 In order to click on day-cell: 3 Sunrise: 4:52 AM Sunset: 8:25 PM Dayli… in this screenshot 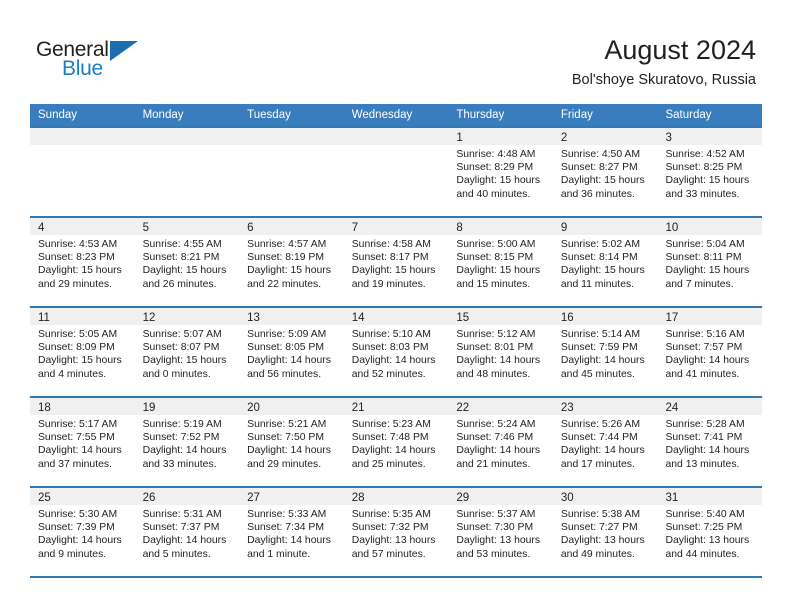, I will do `click(710, 172)`.